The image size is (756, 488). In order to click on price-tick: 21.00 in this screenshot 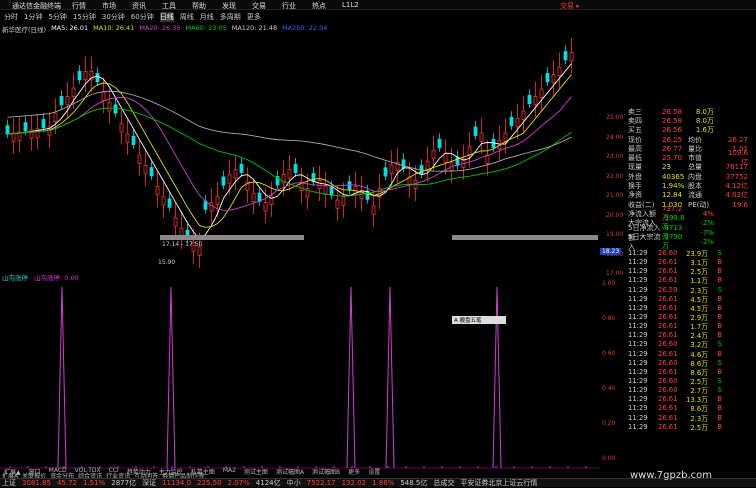, I will do `click(615, 195)`.